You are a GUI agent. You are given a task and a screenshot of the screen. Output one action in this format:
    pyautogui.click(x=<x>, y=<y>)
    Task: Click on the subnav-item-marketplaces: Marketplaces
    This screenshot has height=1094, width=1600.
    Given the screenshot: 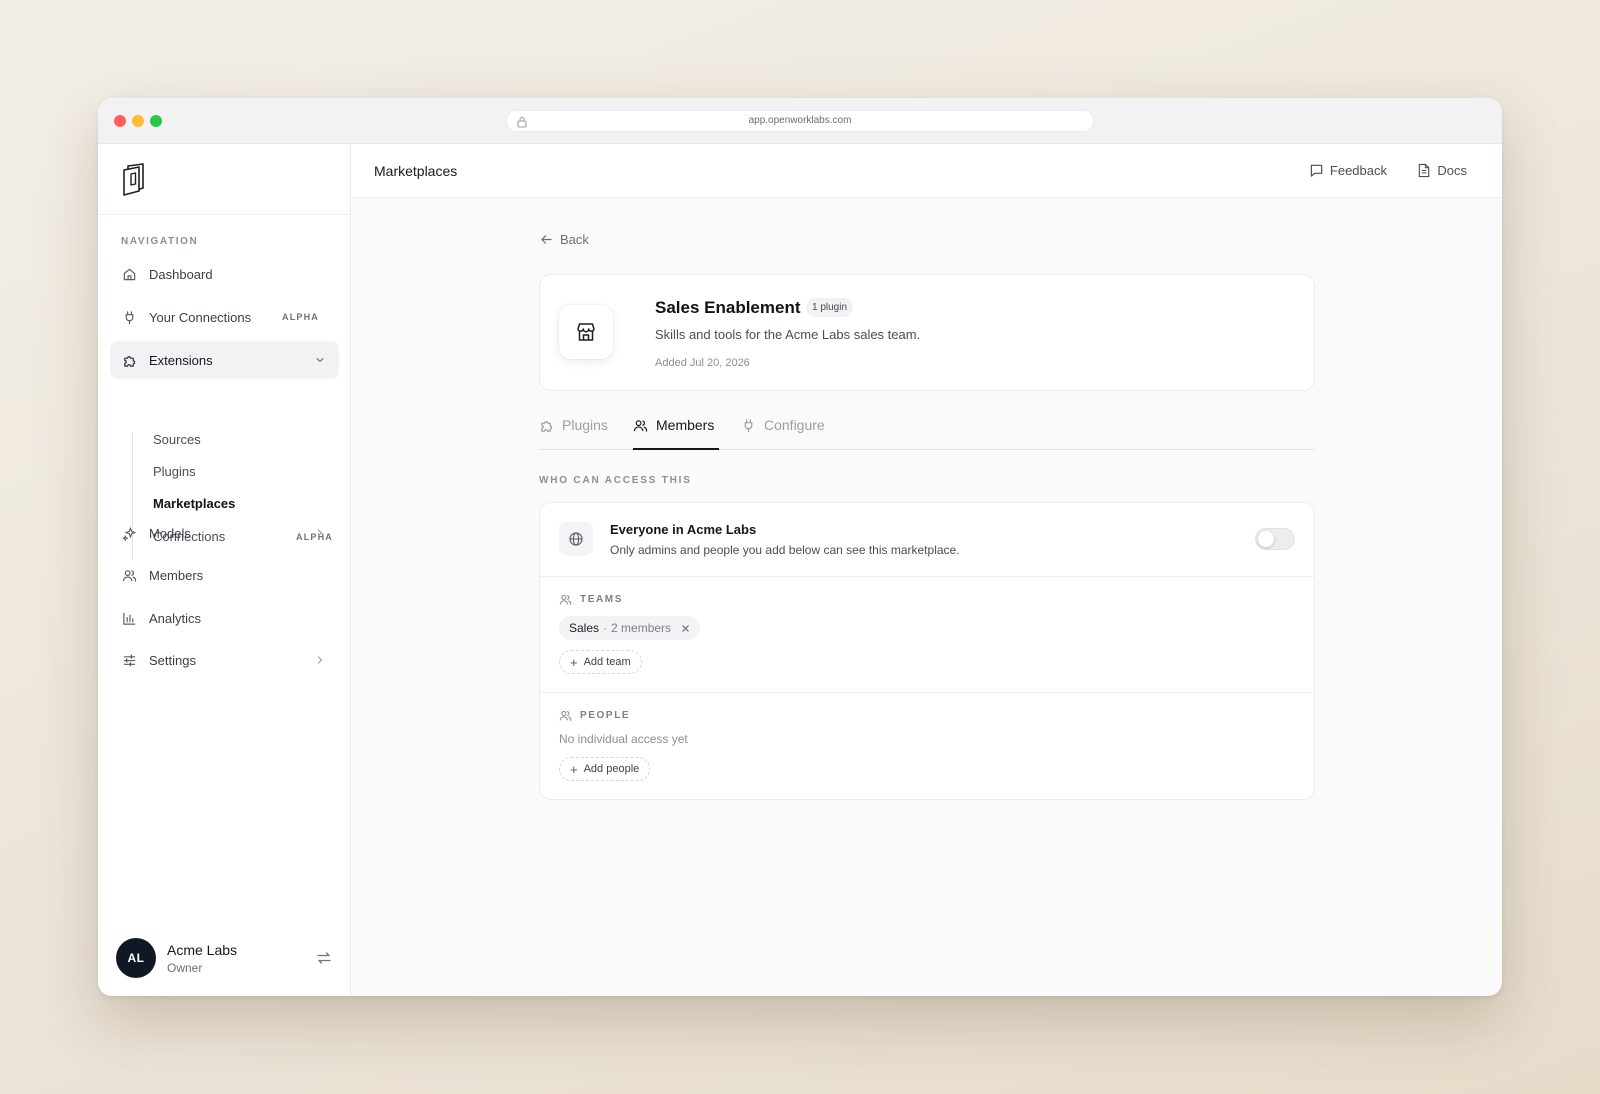 What is the action you would take?
    pyautogui.click(x=243, y=506)
    